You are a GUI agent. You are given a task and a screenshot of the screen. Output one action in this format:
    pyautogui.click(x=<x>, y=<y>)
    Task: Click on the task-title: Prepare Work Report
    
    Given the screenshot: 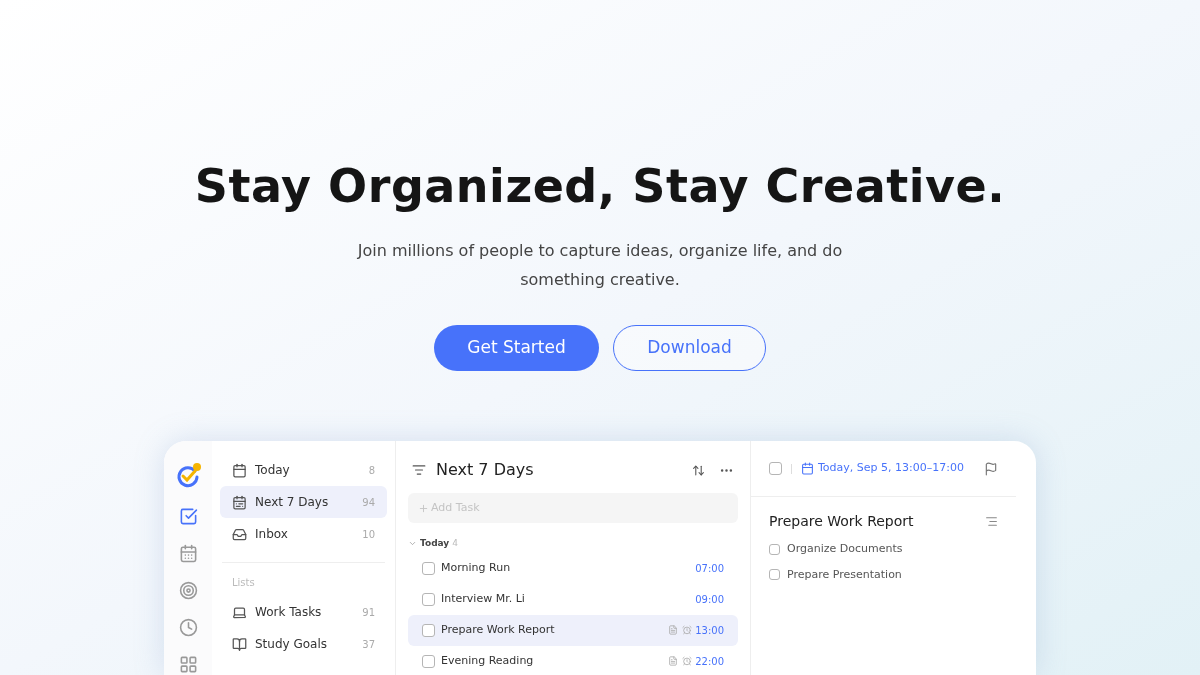 What is the action you would take?
    pyautogui.click(x=498, y=629)
    